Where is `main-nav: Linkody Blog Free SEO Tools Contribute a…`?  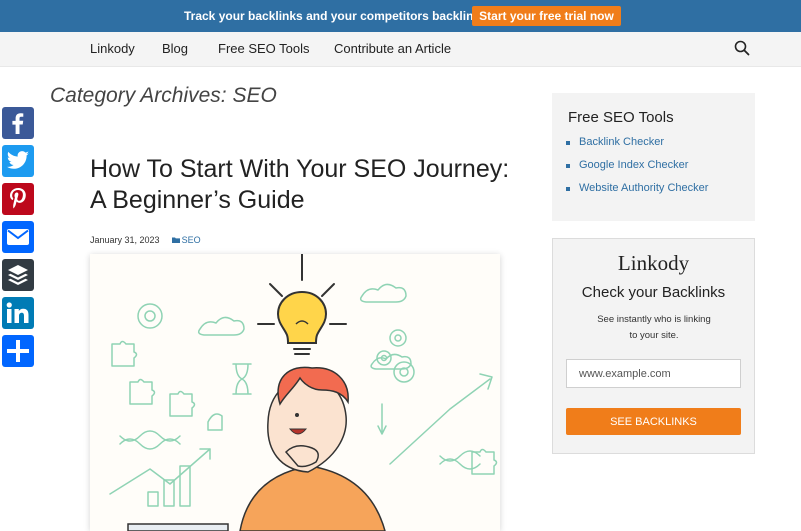
main-nav: Linkody Blog Free SEO Tools Contribute a… is located at coordinates (400, 49).